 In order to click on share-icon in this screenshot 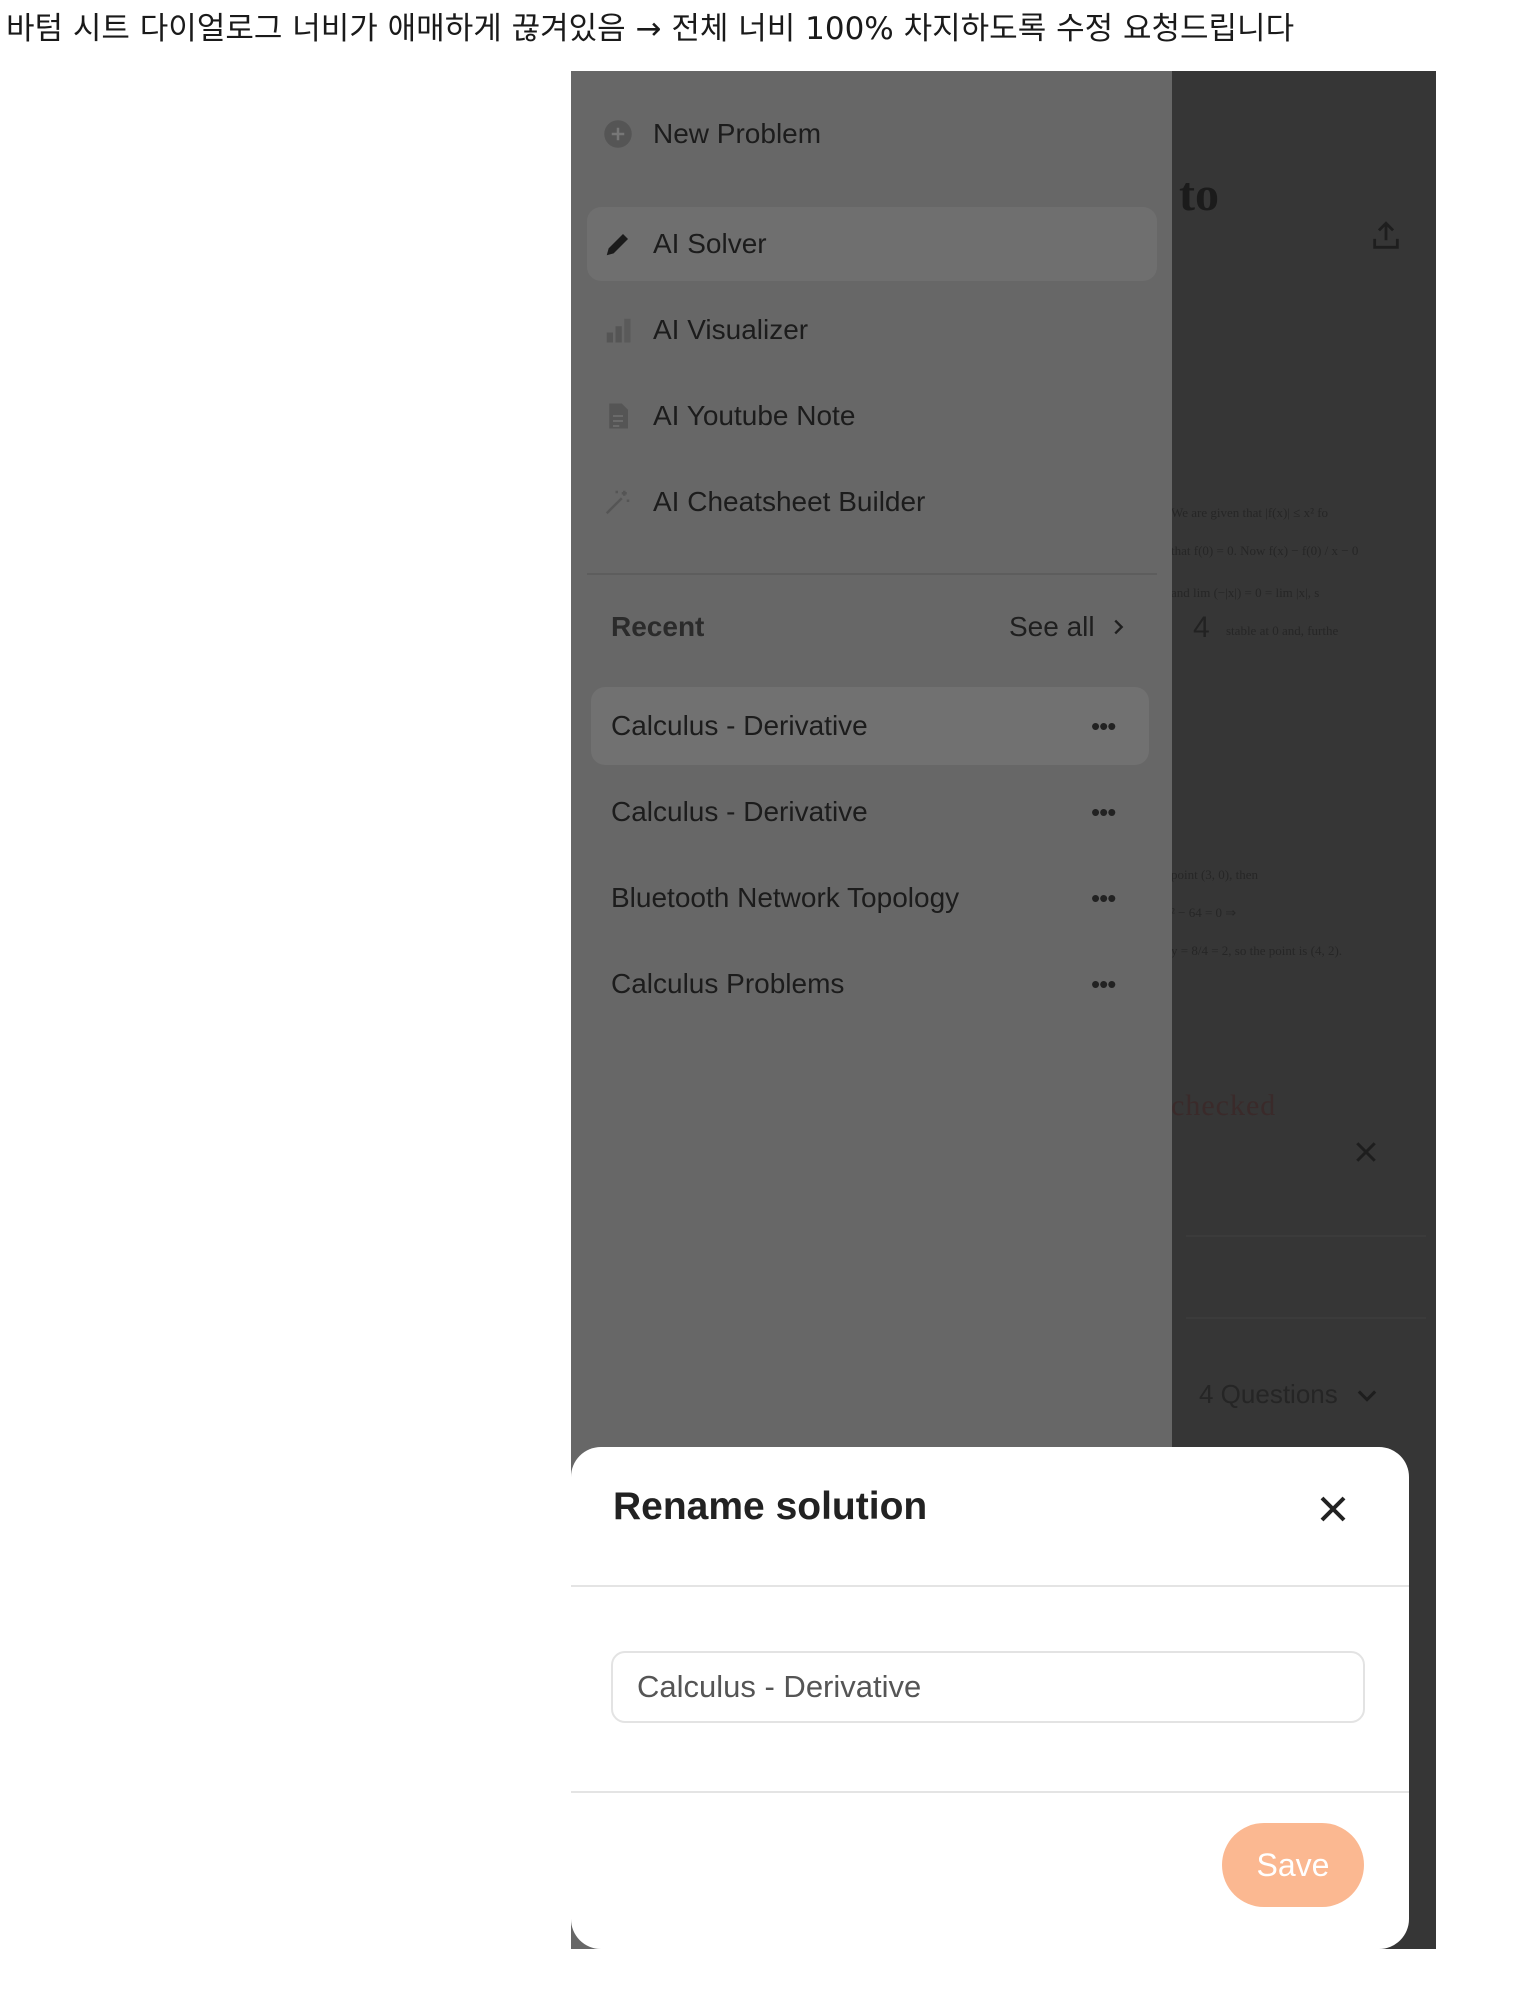, I will do `click(1386, 236)`.